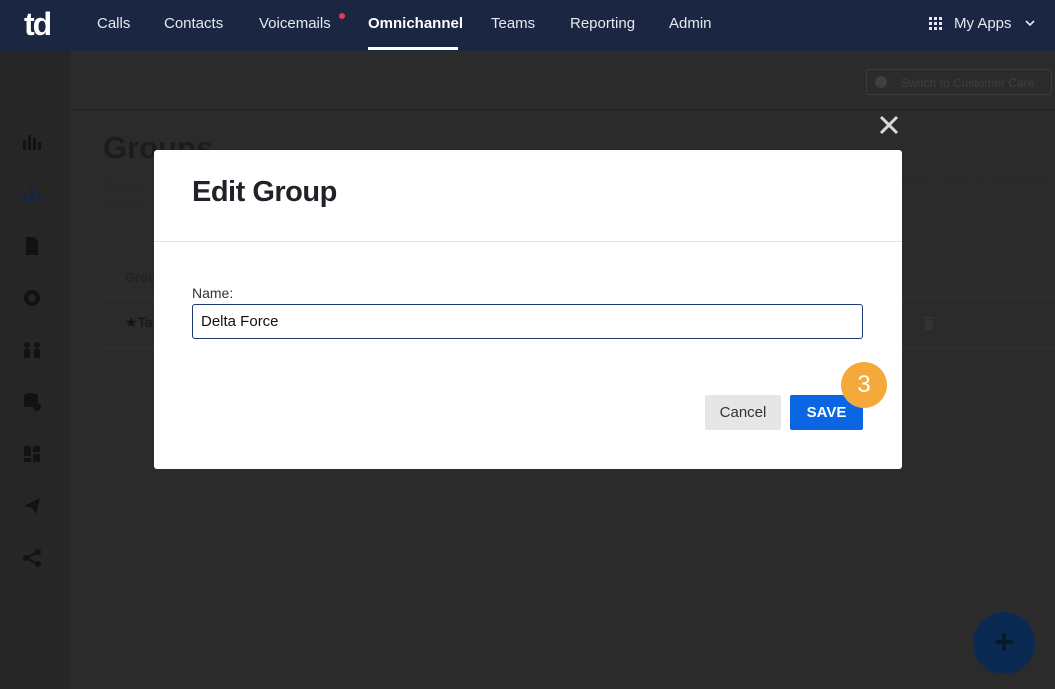 Image resolution: width=1055 pixels, height=689 pixels. What do you see at coordinates (35, 370) in the screenshot?
I see `sidebar` at bounding box center [35, 370].